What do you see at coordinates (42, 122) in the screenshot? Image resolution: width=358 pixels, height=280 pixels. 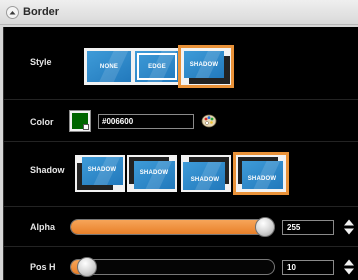 I see `color-label: Color` at bounding box center [42, 122].